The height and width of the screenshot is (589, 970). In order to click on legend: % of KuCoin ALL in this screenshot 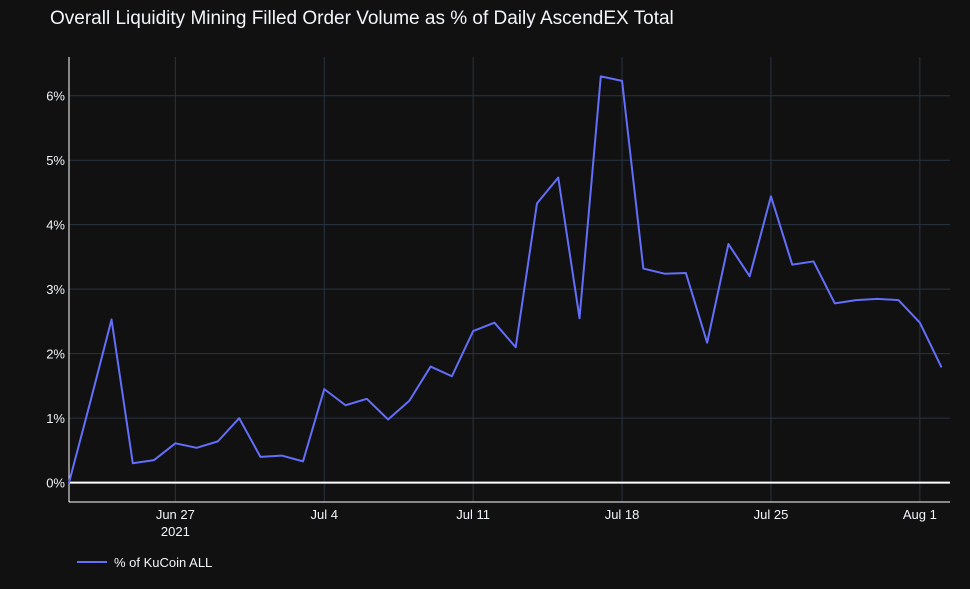, I will do `click(144, 562)`.